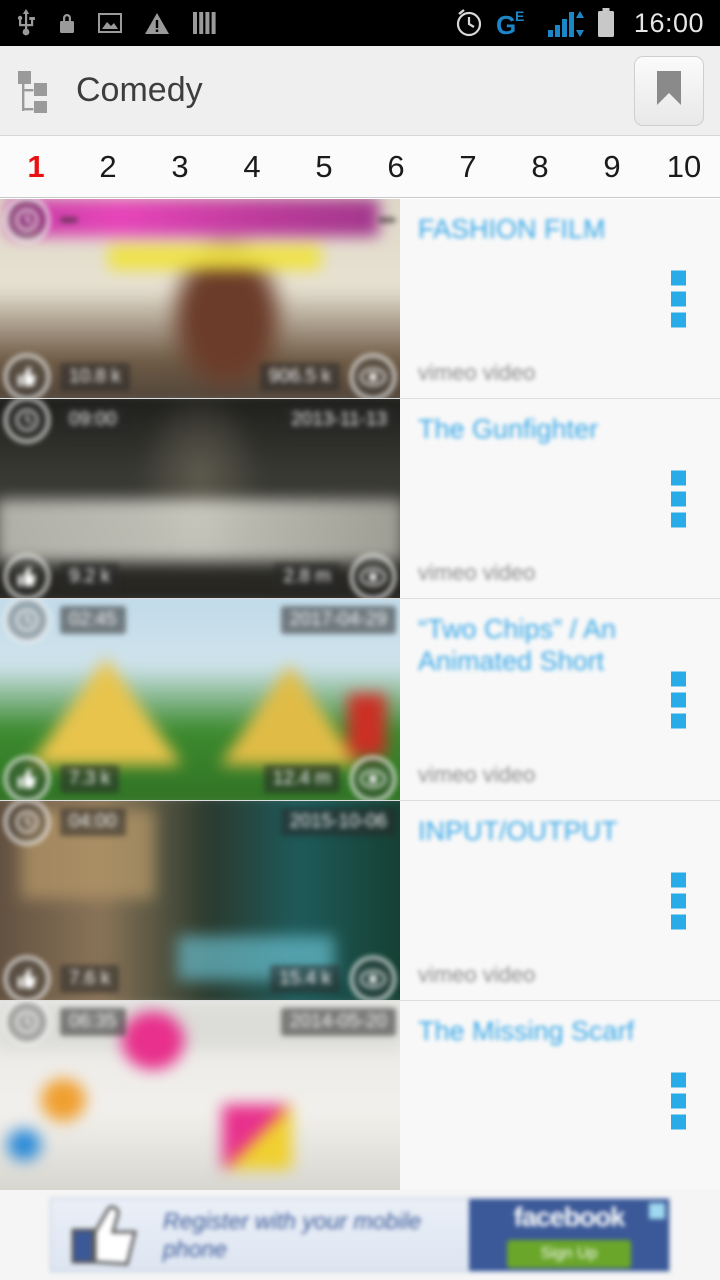  Describe the element at coordinates (67, 23) in the screenshot. I see `lock-icon` at that location.